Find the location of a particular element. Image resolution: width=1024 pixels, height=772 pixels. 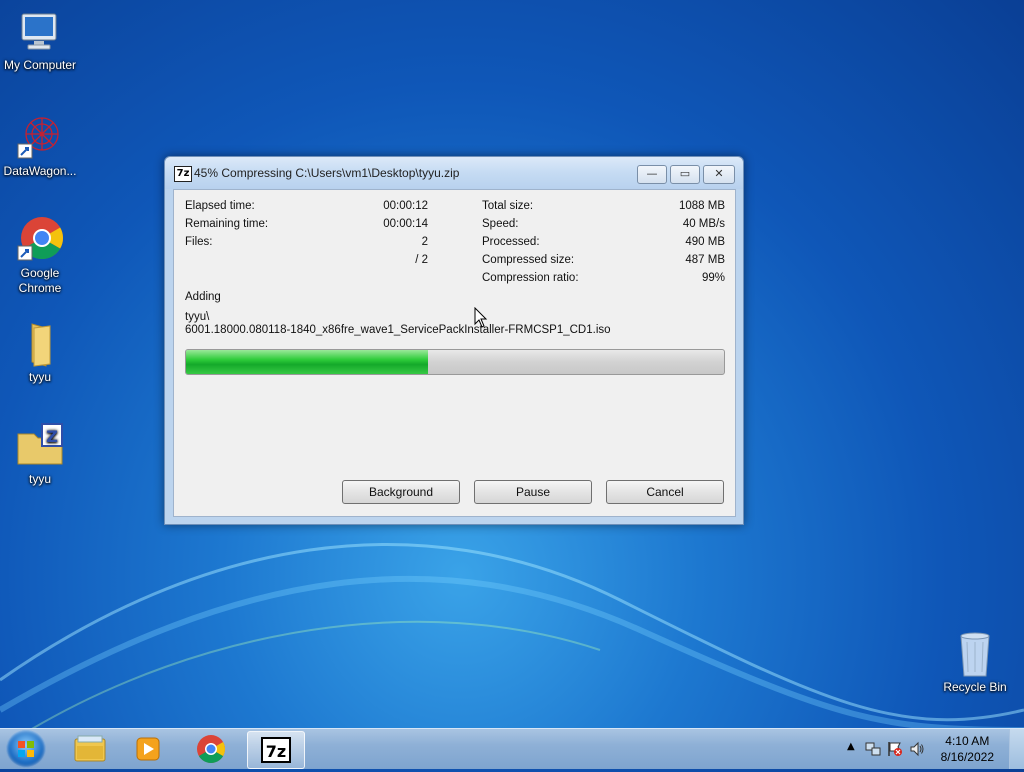

compression-ratio-label: Compression ratio: is located at coordinates (530, 278).